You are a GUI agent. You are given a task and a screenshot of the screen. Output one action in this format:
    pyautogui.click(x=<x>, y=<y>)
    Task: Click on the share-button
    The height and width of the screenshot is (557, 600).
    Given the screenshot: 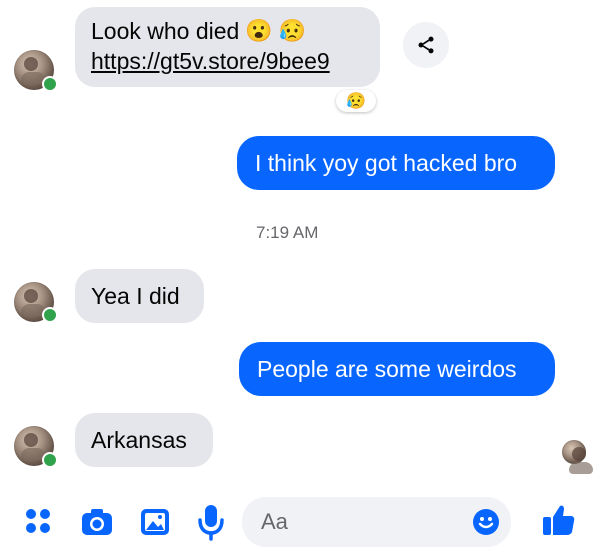 What is the action you would take?
    pyautogui.click(x=426, y=45)
    